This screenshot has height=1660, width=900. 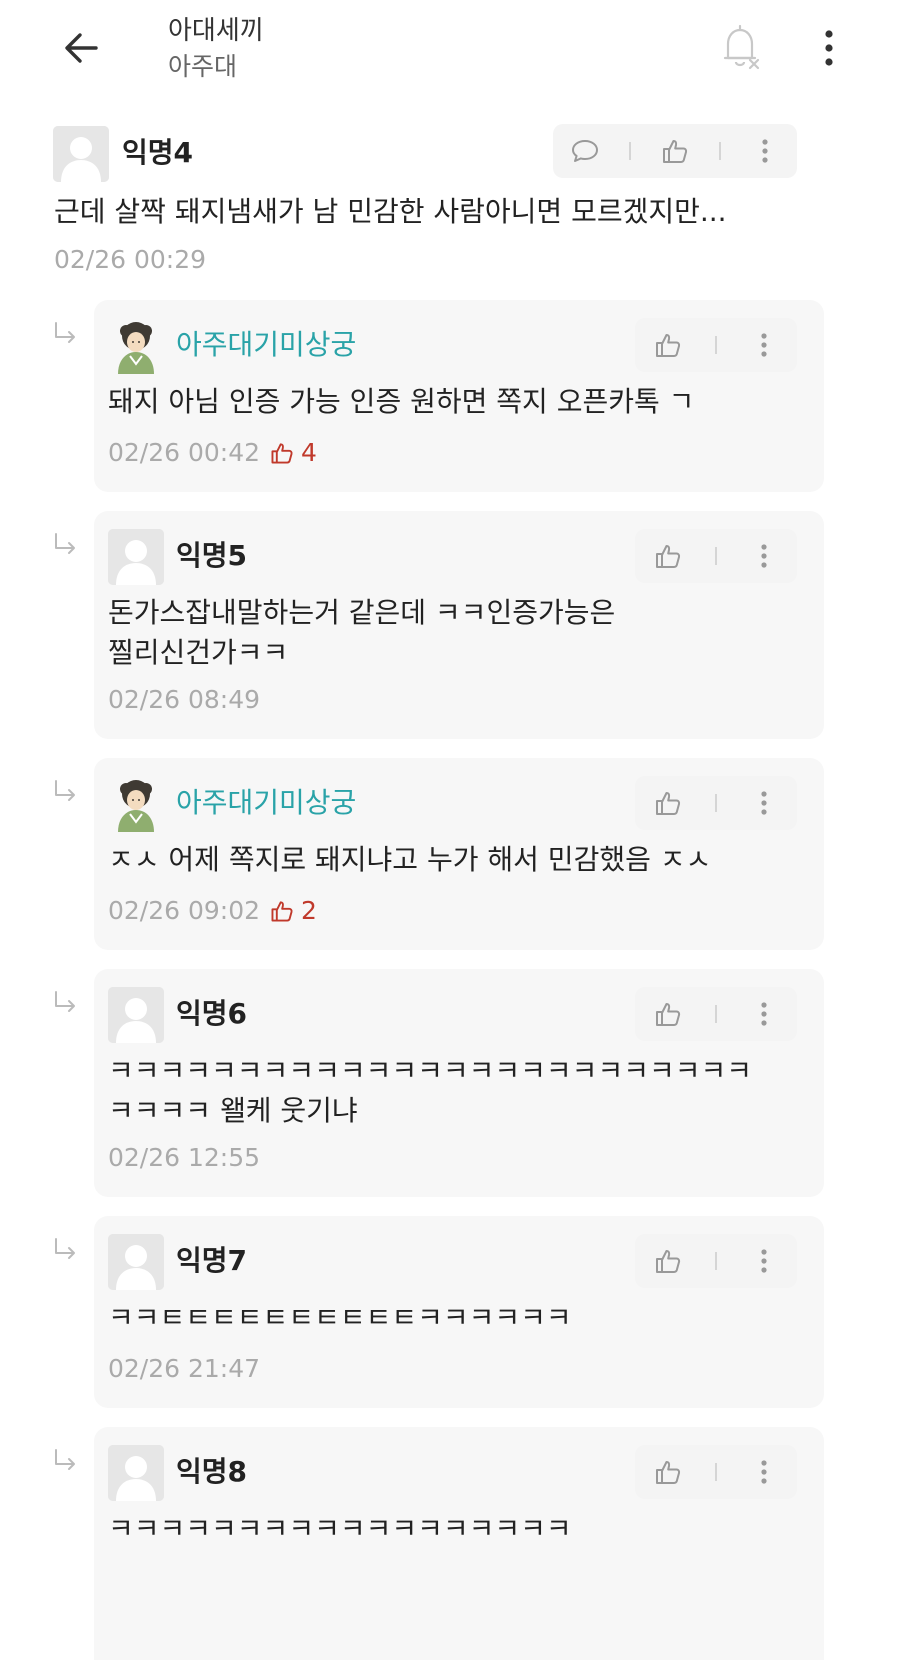 What do you see at coordinates (340, 1528) in the screenshot?
I see `reply-text: ㅋㅋㅋㅋㅋㅋㅋㅋㅋㅋㅋㅋㅋㅋㅋㅋㅋㅋ` at bounding box center [340, 1528].